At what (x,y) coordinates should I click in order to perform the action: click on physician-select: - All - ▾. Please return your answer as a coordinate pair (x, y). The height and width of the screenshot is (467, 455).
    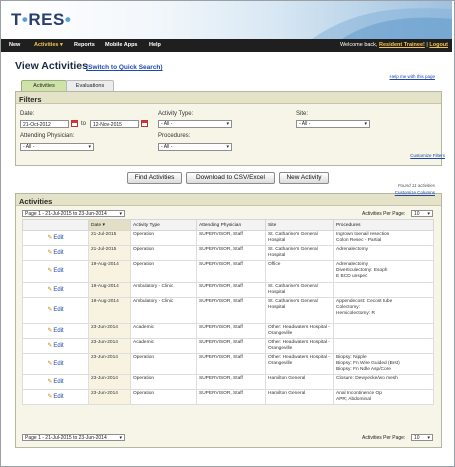
    Looking at the image, I should click on (57, 147).